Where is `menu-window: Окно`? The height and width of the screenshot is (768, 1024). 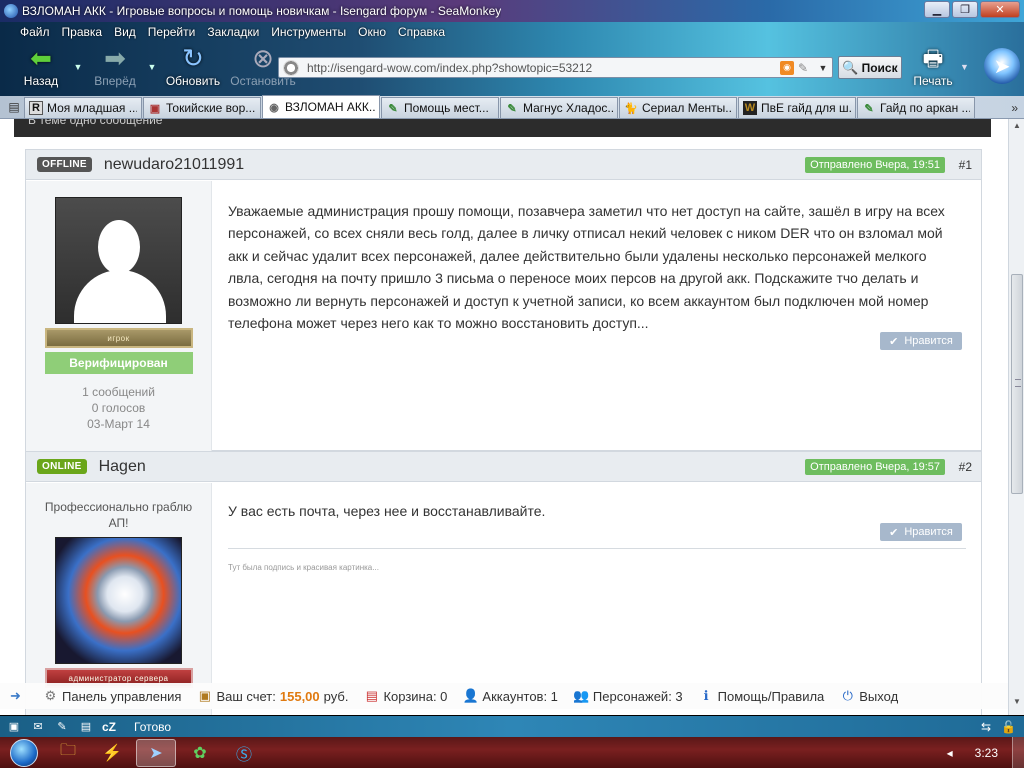
menu-window: Окно is located at coordinates (372, 32).